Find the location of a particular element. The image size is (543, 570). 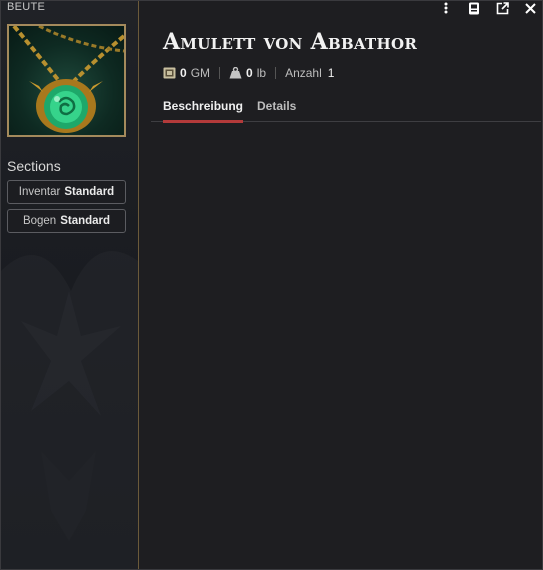

green-amulet-icon is located at coordinates (68, 79).